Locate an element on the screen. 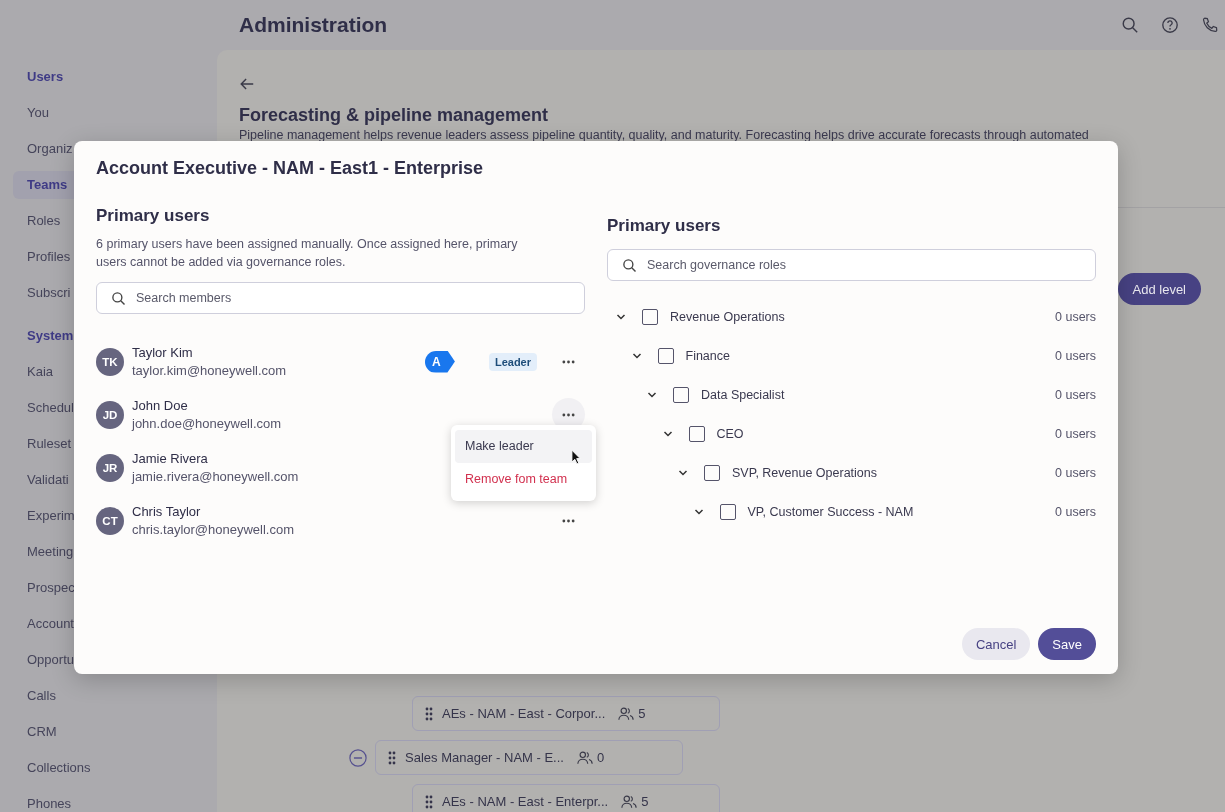  sidebar-item: Roles is located at coordinates (44, 221).